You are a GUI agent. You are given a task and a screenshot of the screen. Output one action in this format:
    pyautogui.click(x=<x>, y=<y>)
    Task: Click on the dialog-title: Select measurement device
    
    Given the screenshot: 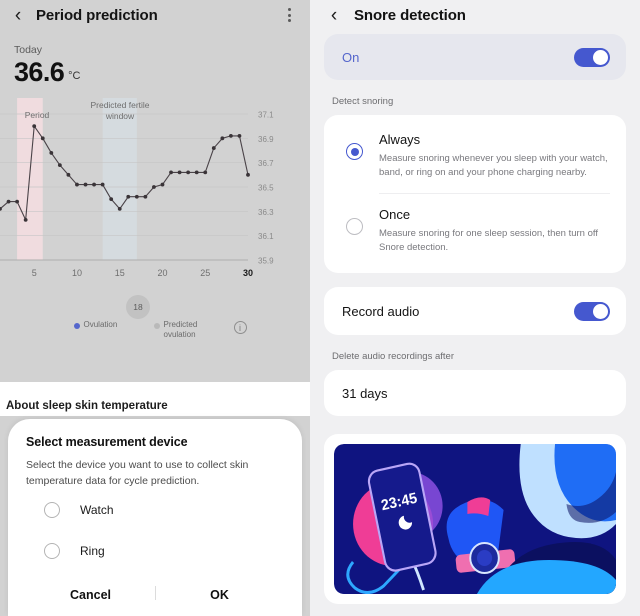 What is the action you would take?
    pyautogui.click(x=107, y=442)
    